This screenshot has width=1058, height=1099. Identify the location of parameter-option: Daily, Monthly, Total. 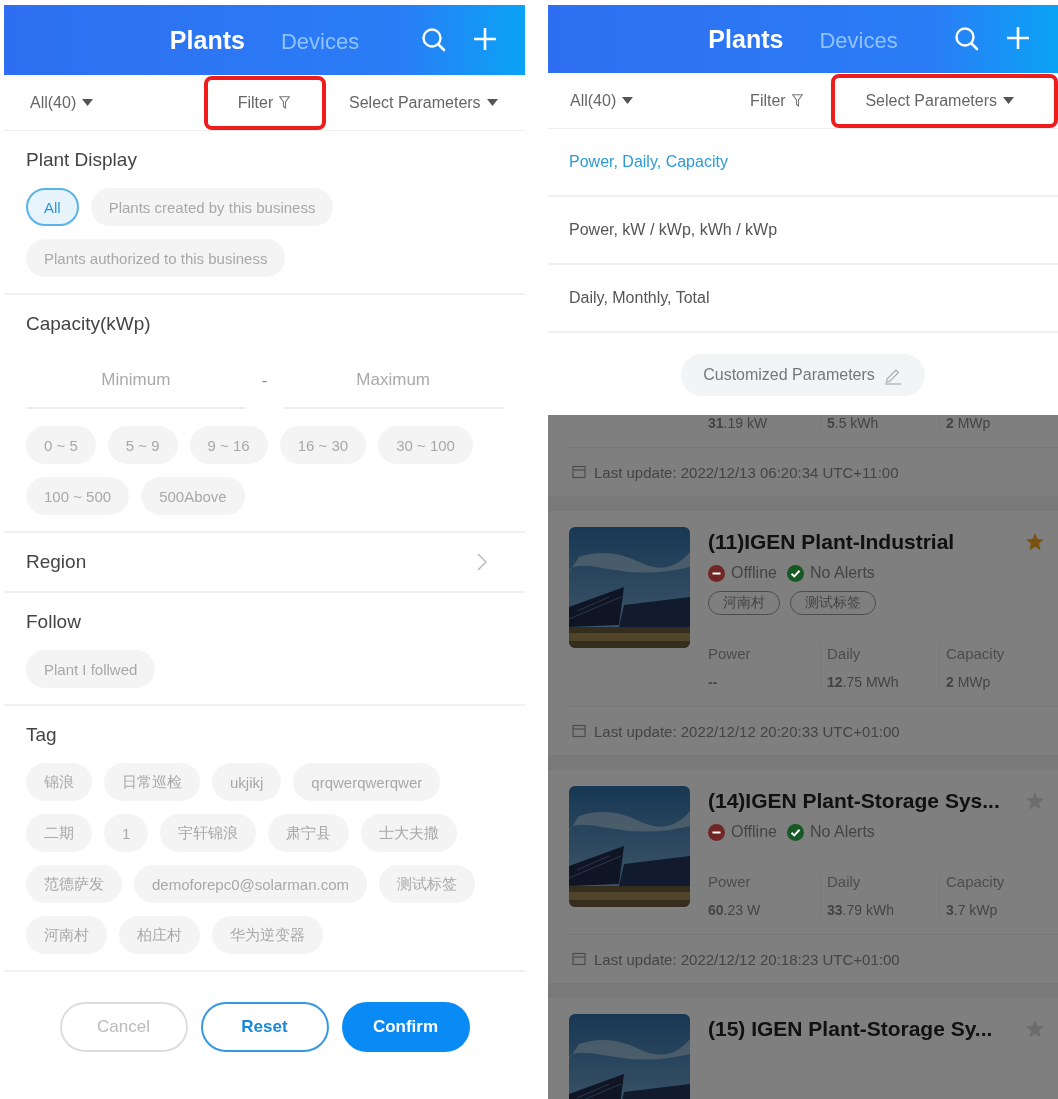
(803, 299).